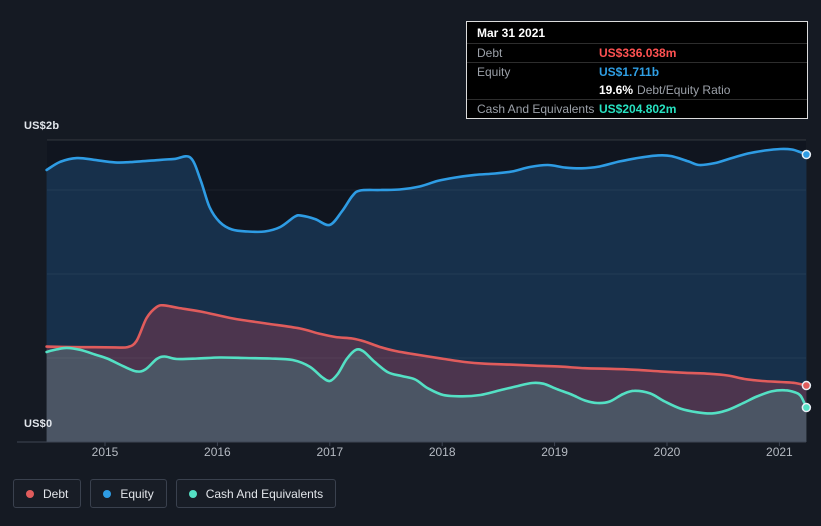 The width and height of the screenshot is (821, 526). I want to click on x-tick-label: 2015, so click(105, 452).